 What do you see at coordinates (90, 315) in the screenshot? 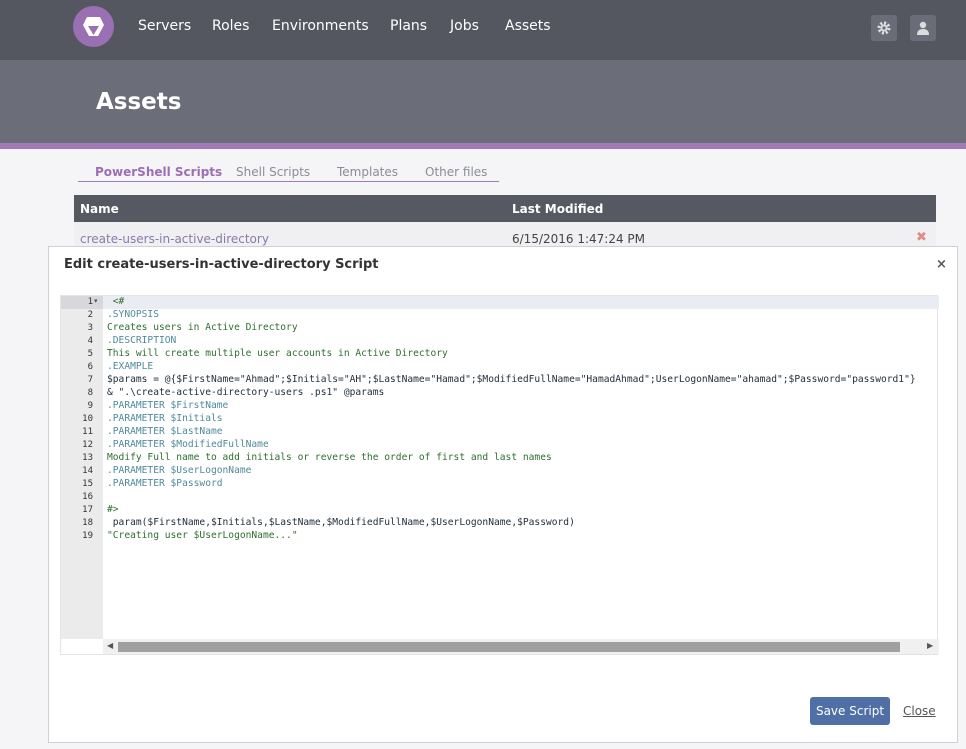
I see `line-number: 2` at bounding box center [90, 315].